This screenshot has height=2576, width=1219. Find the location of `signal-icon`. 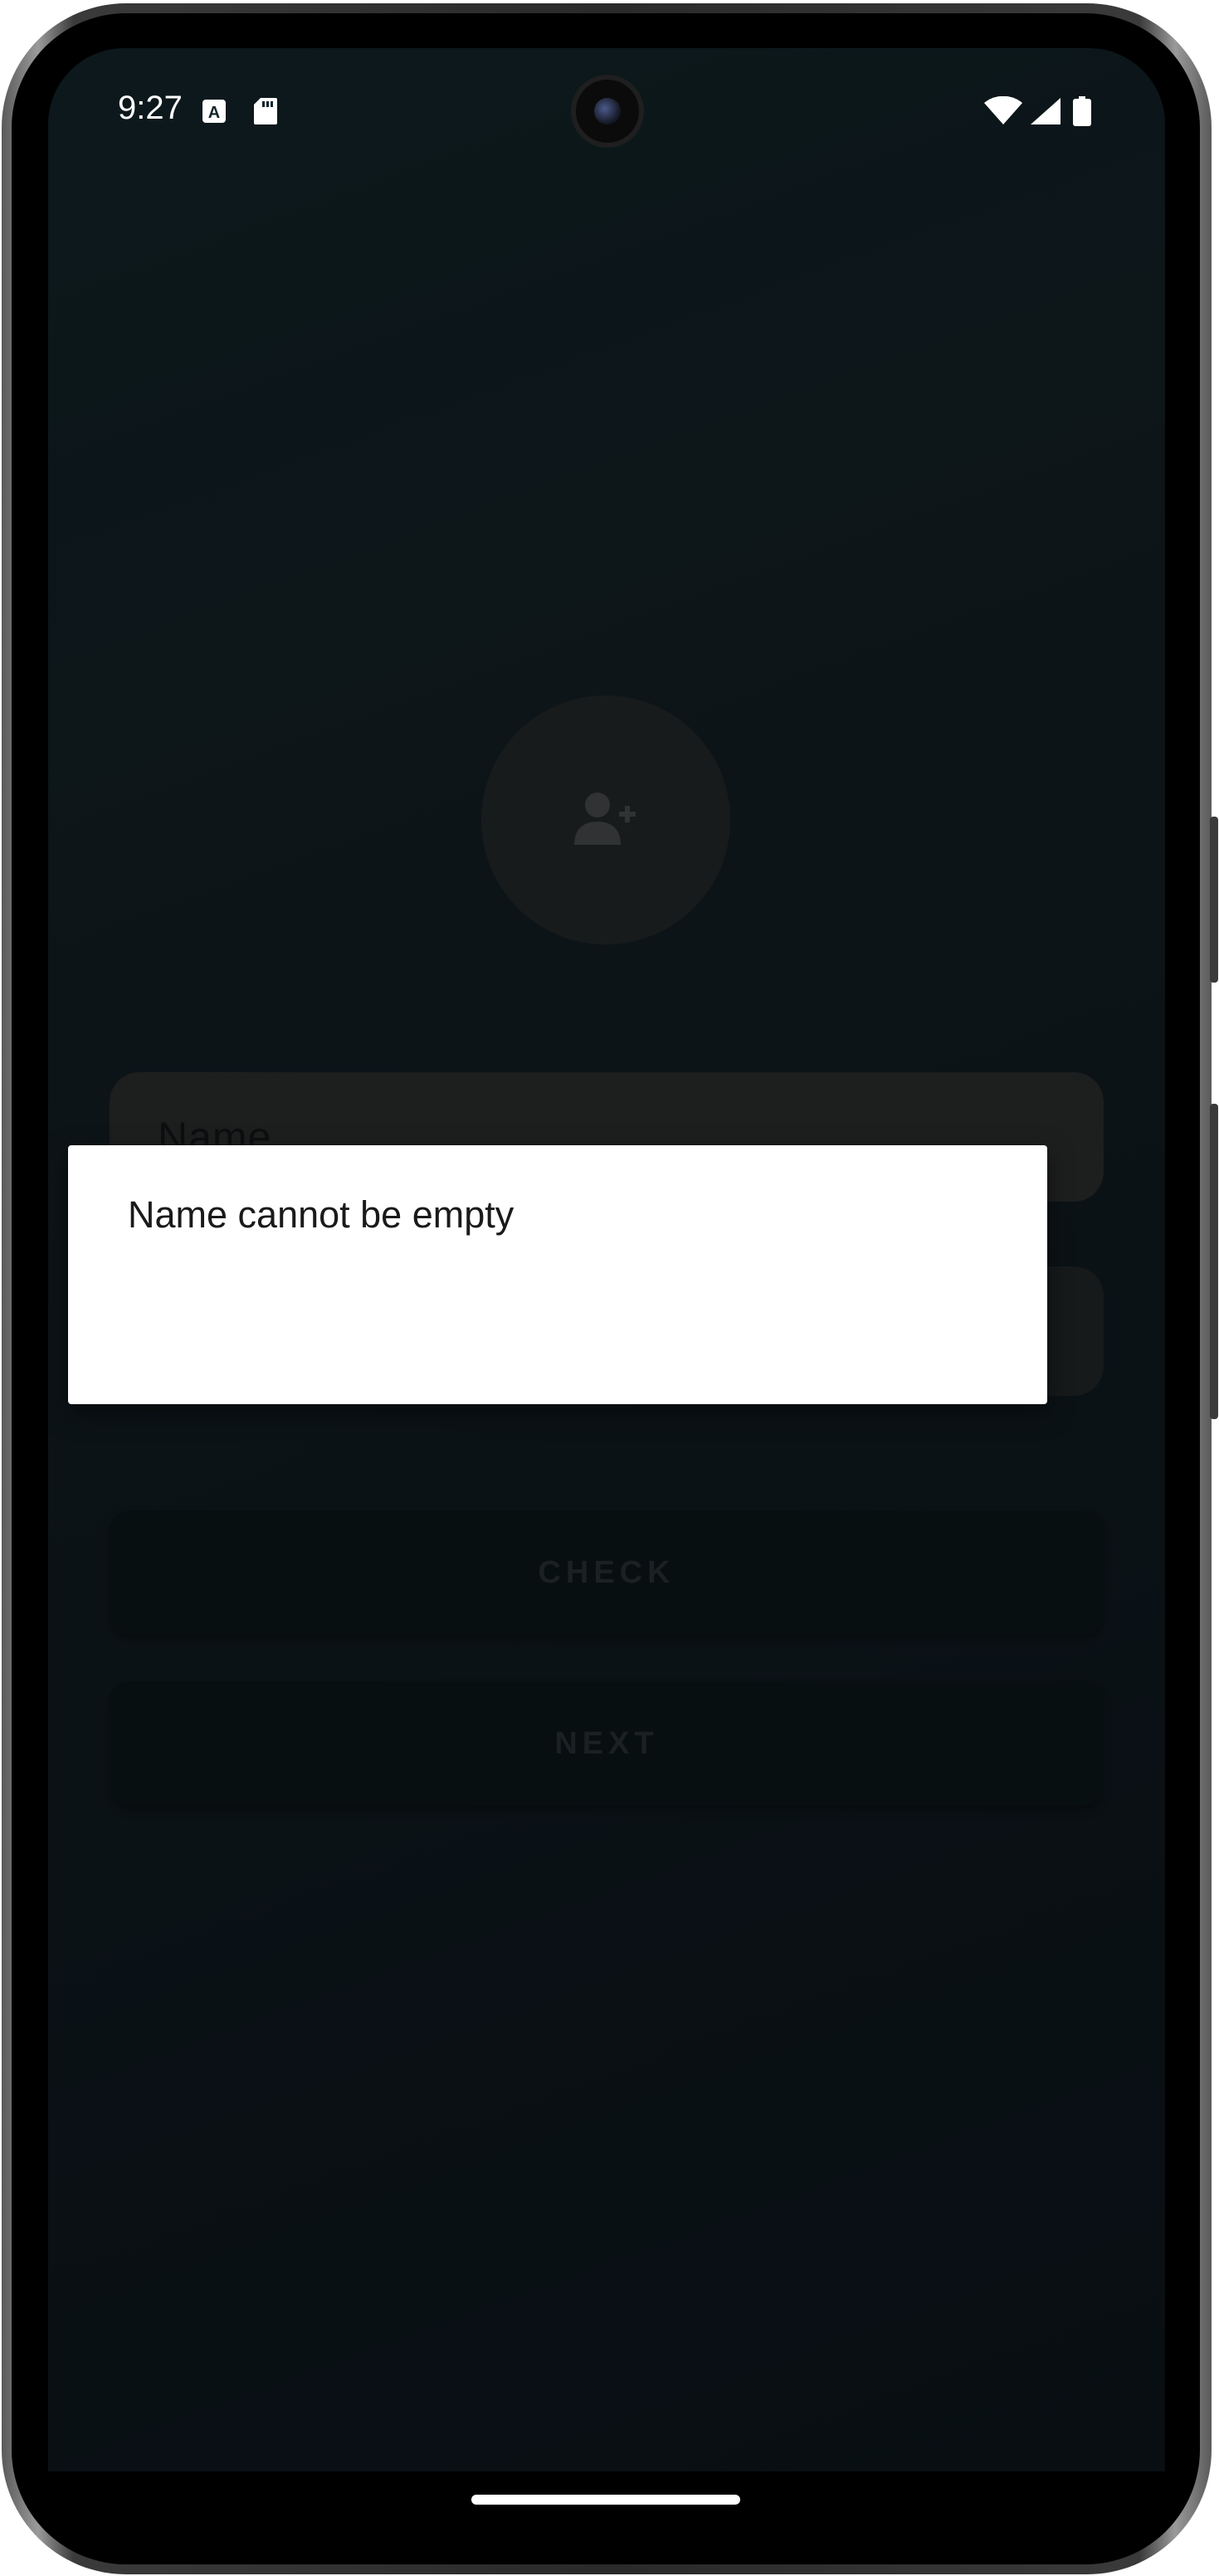

signal-icon is located at coordinates (1046, 111).